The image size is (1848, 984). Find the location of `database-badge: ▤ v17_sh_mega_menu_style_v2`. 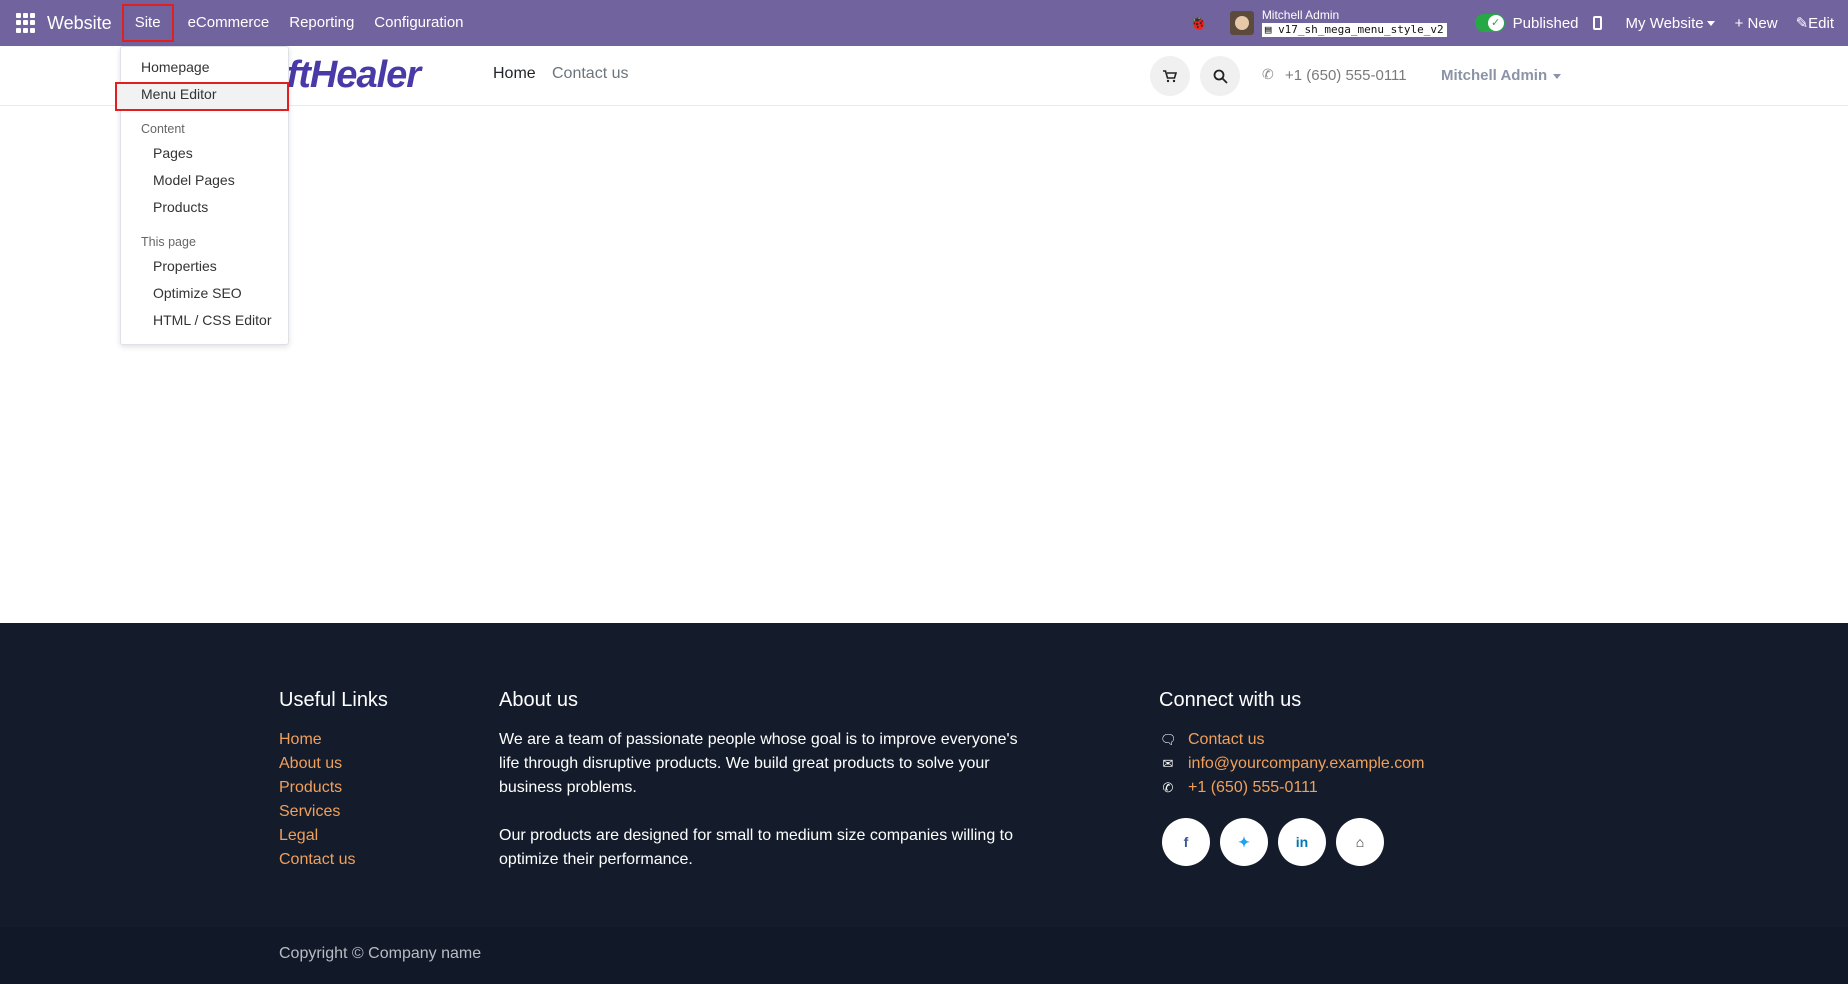

database-badge: ▤ v17_sh_mega_menu_style_v2 is located at coordinates (1354, 30).